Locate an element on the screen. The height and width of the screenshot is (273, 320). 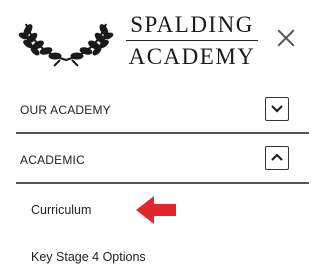
red-arrow-icon is located at coordinates (156, 210).